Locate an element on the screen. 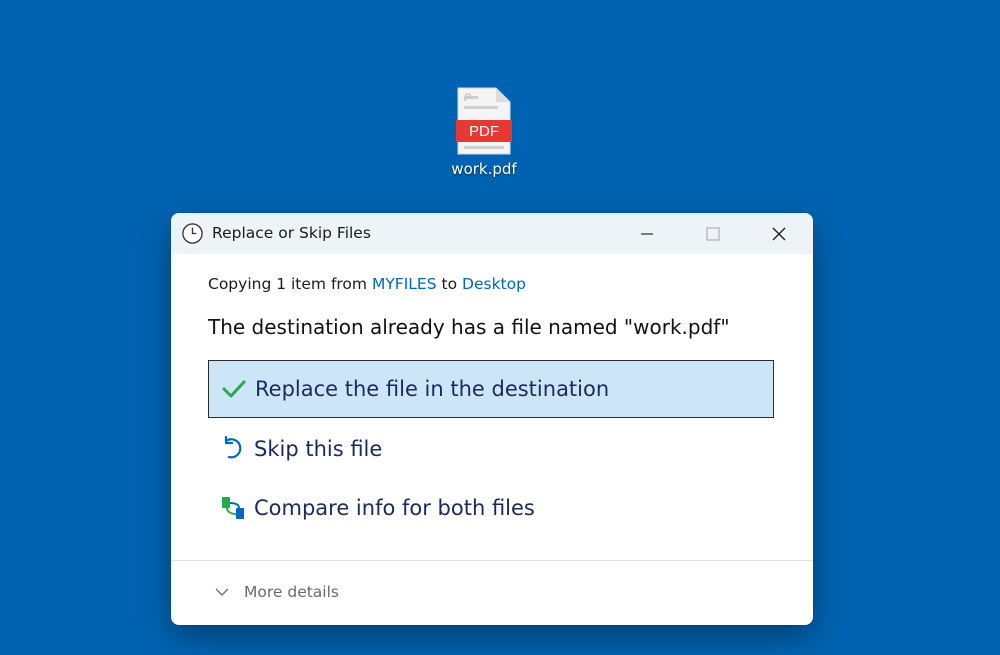 This screenshot has height=655, width=1000. checkmark-icon is located at coordinates (234, 389).